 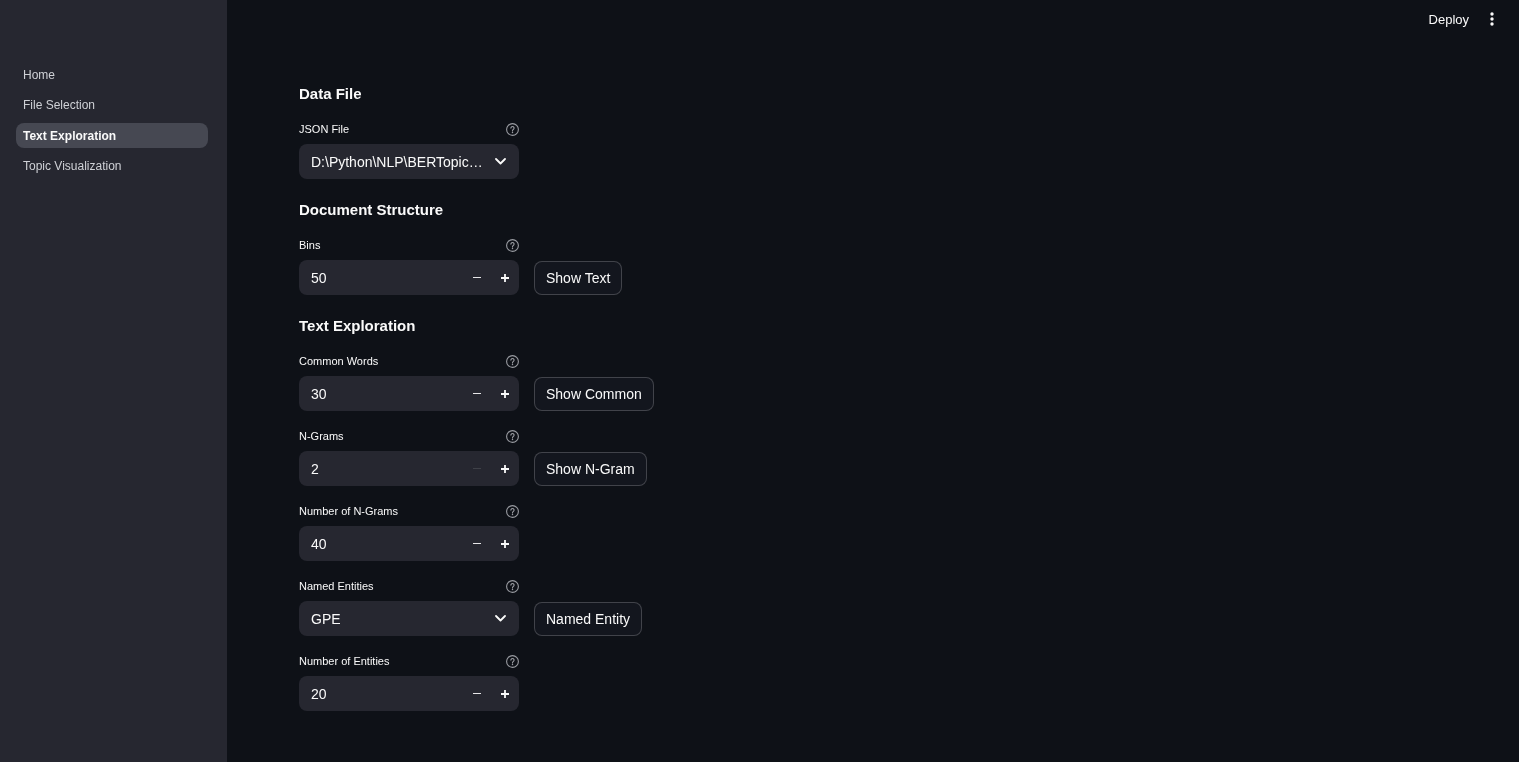 What do you see at coordinates (381, 468) in the screenshot?
I see `number-input: 2` at bounding box center [381, 468].